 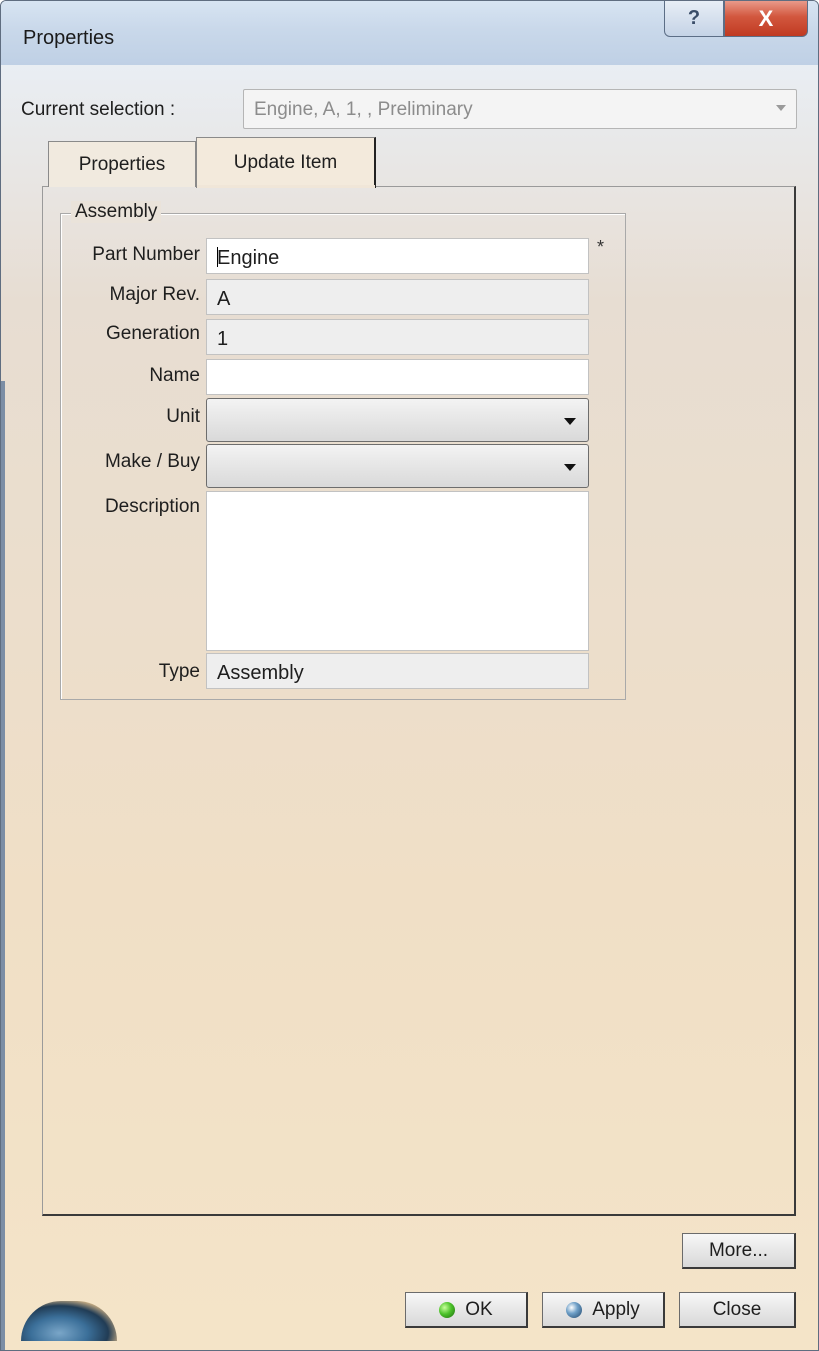 What do you see at coordinates (397, 297) in the screenshot?
I see `major-rev-field: A` at bounding box center [397, 297].